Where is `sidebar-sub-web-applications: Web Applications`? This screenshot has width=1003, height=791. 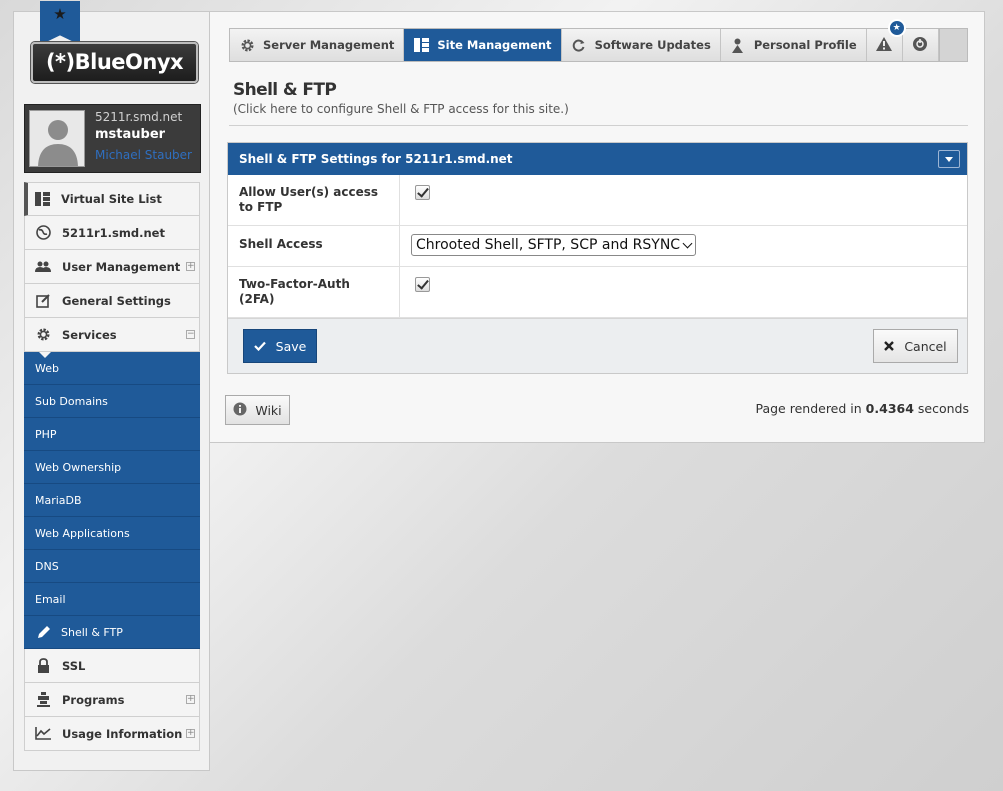 sidebar-sub-web-applications: Web Applications is located at coordinates (112, 533).